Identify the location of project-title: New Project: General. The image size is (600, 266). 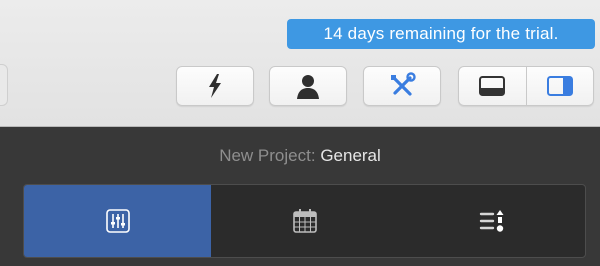
(300, 156).